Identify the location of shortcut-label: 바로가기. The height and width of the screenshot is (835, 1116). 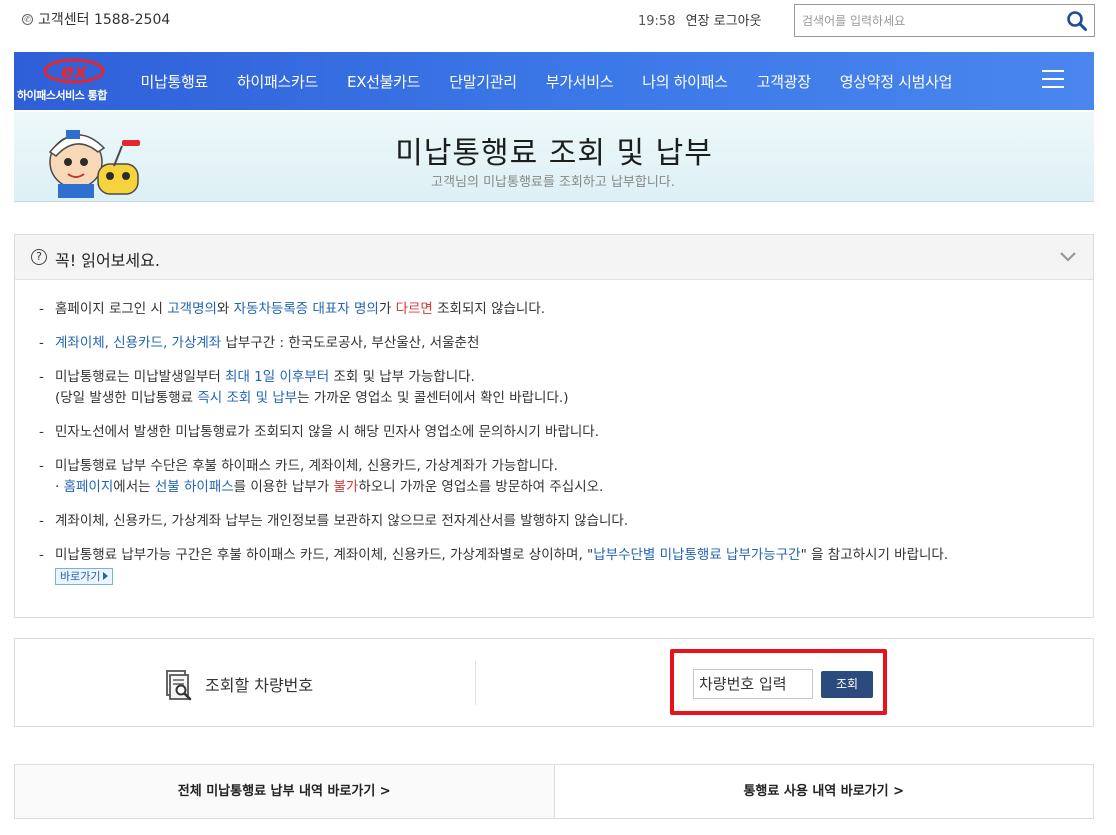
(80, 576).